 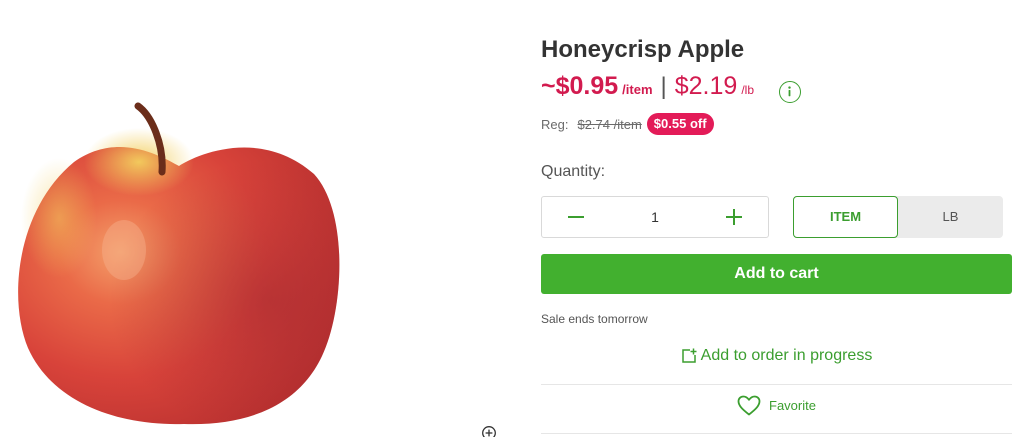 I want to click on price-per-lb-unit: /lb, so click(x=747, y=90).